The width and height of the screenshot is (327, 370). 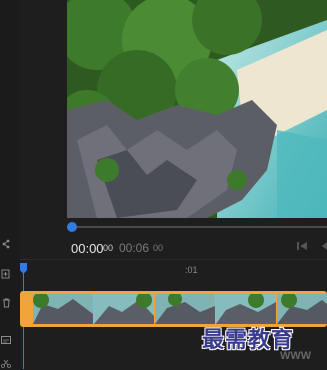 I want to click on watermark-sub: WWW, so click(x=296, y=356).